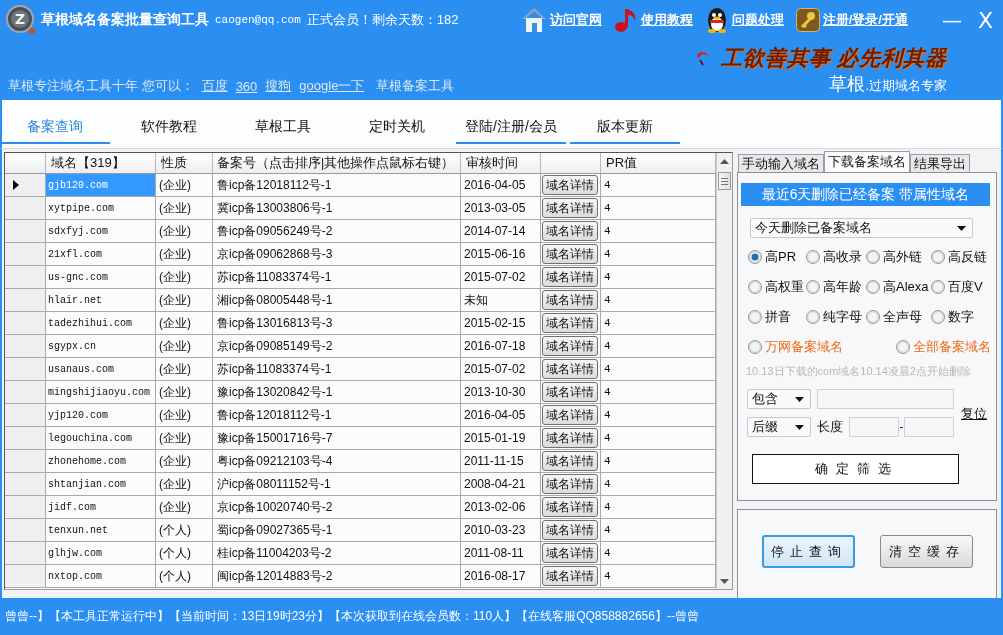 Image resolution: width=1003 pixels, height=635 pixels. Describe the element at coordinates (807, 20) in the screenshot. I see `key-icon` at that location.